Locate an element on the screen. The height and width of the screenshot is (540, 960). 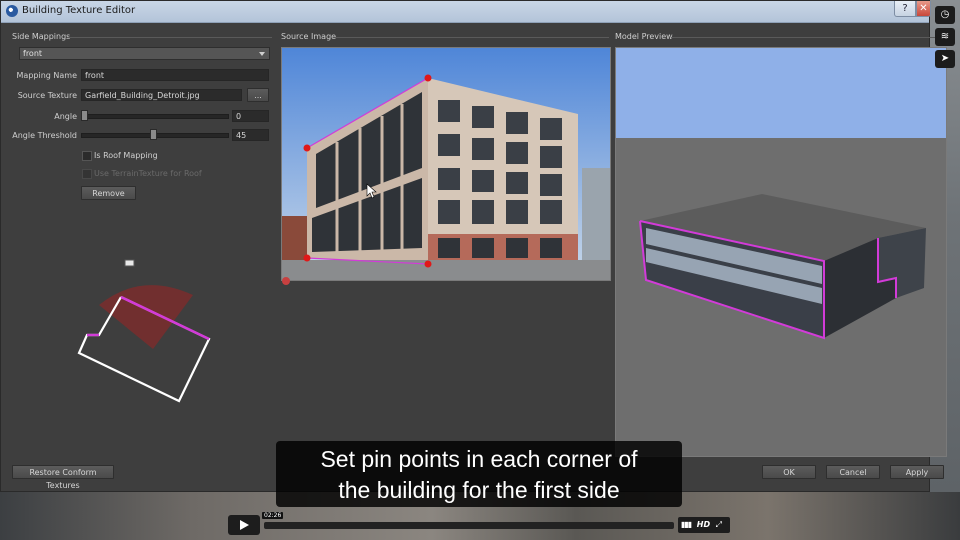
angle-threshold-input: 45 is located at coordinates (250, 135).